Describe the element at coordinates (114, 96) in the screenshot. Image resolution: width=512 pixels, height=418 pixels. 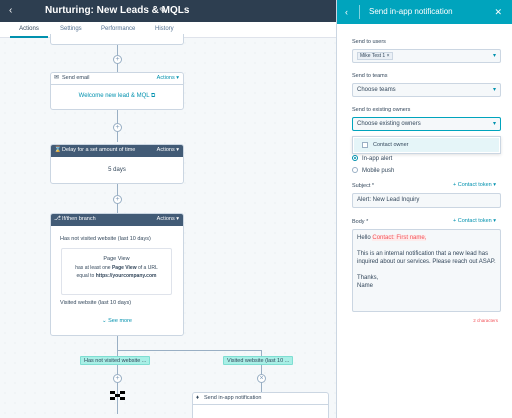
I see `email-link: Welcome new lead & MQL` at that location.